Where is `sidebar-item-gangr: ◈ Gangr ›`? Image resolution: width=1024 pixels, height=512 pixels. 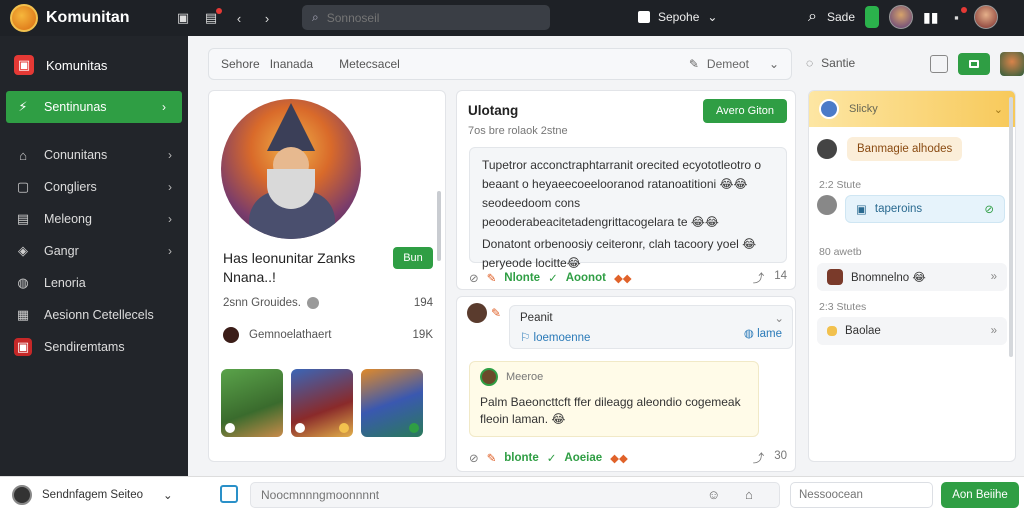
sidebar-item-gangr: ◈ Gangr › is located at coordinates (94, 251).